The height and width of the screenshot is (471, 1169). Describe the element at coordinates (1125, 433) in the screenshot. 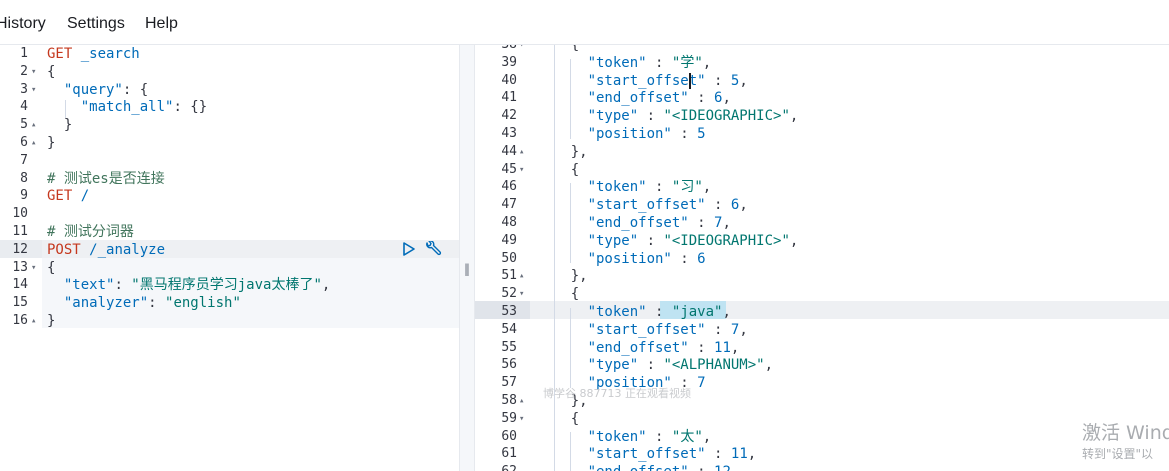

I see `activate-windows-title: 激活 Wind` at that location.